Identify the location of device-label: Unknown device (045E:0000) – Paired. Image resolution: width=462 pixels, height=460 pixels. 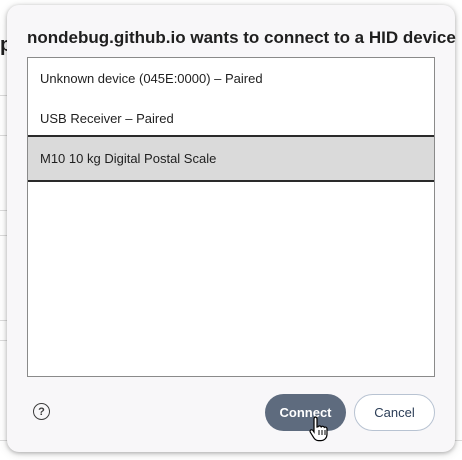
(151, 78).